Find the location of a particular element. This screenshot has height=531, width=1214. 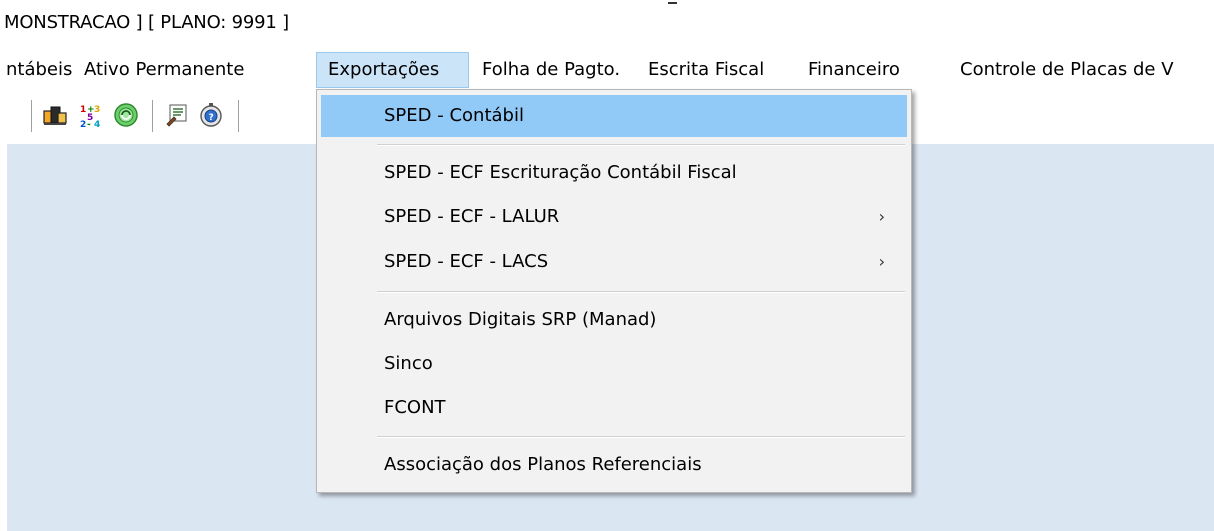

numbers-icon: 1 + 3 5 2 - 4 is located at coordinates (91, 116).